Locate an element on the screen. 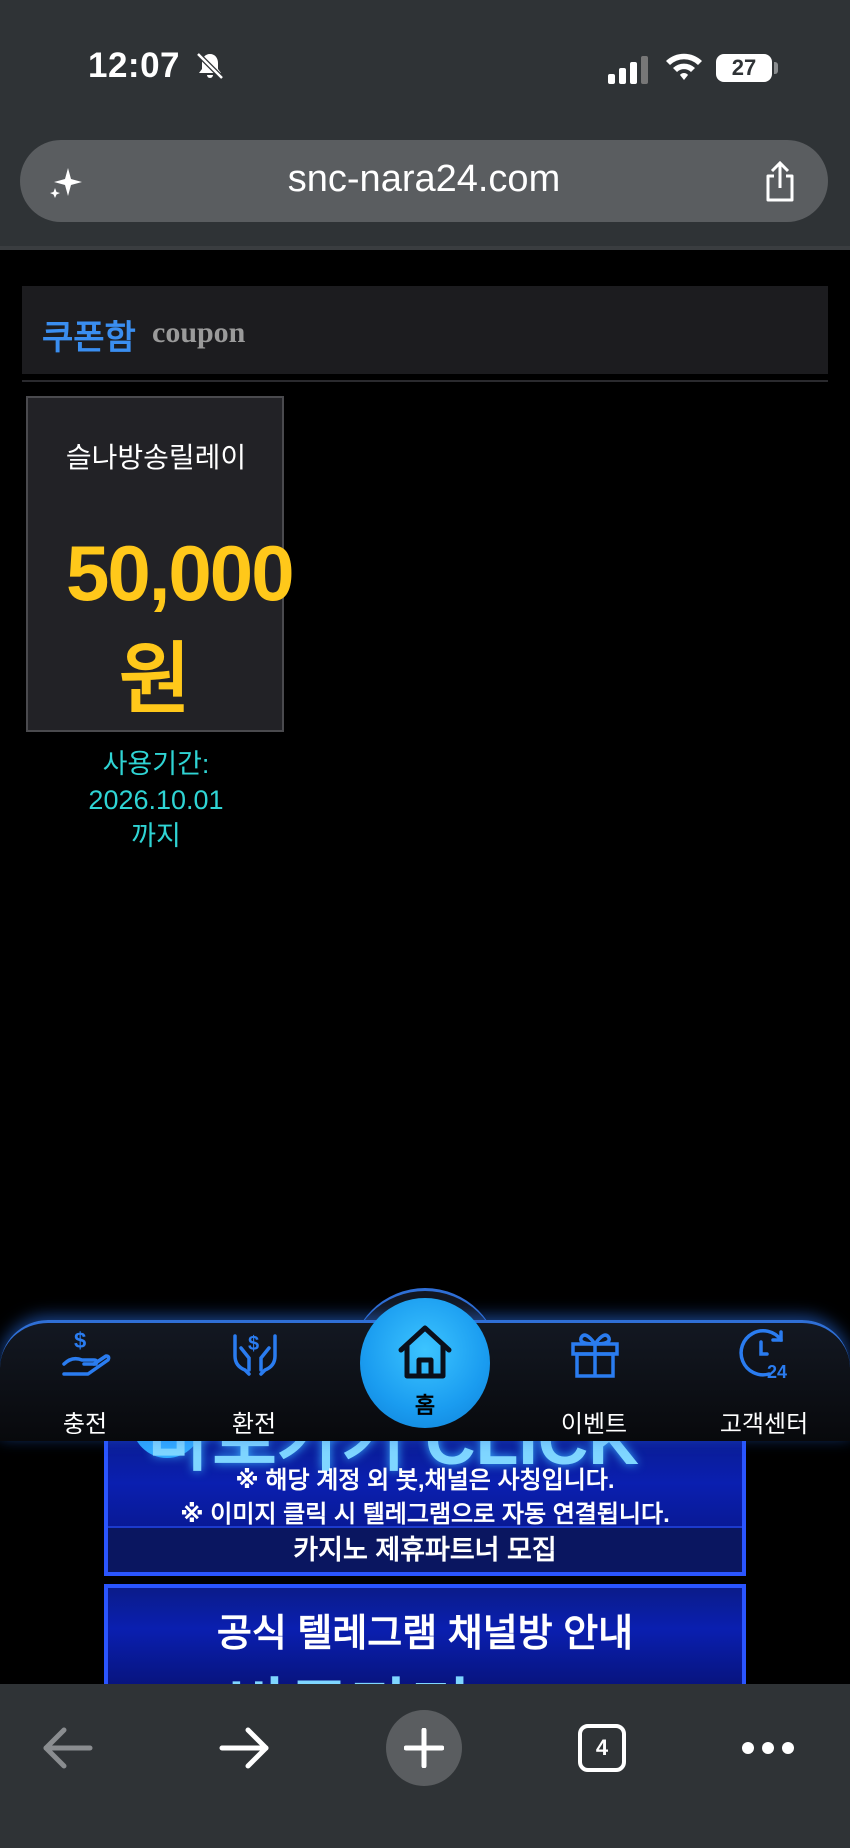  nav-item-home: 홈 is located at coordinates (425, 1363).